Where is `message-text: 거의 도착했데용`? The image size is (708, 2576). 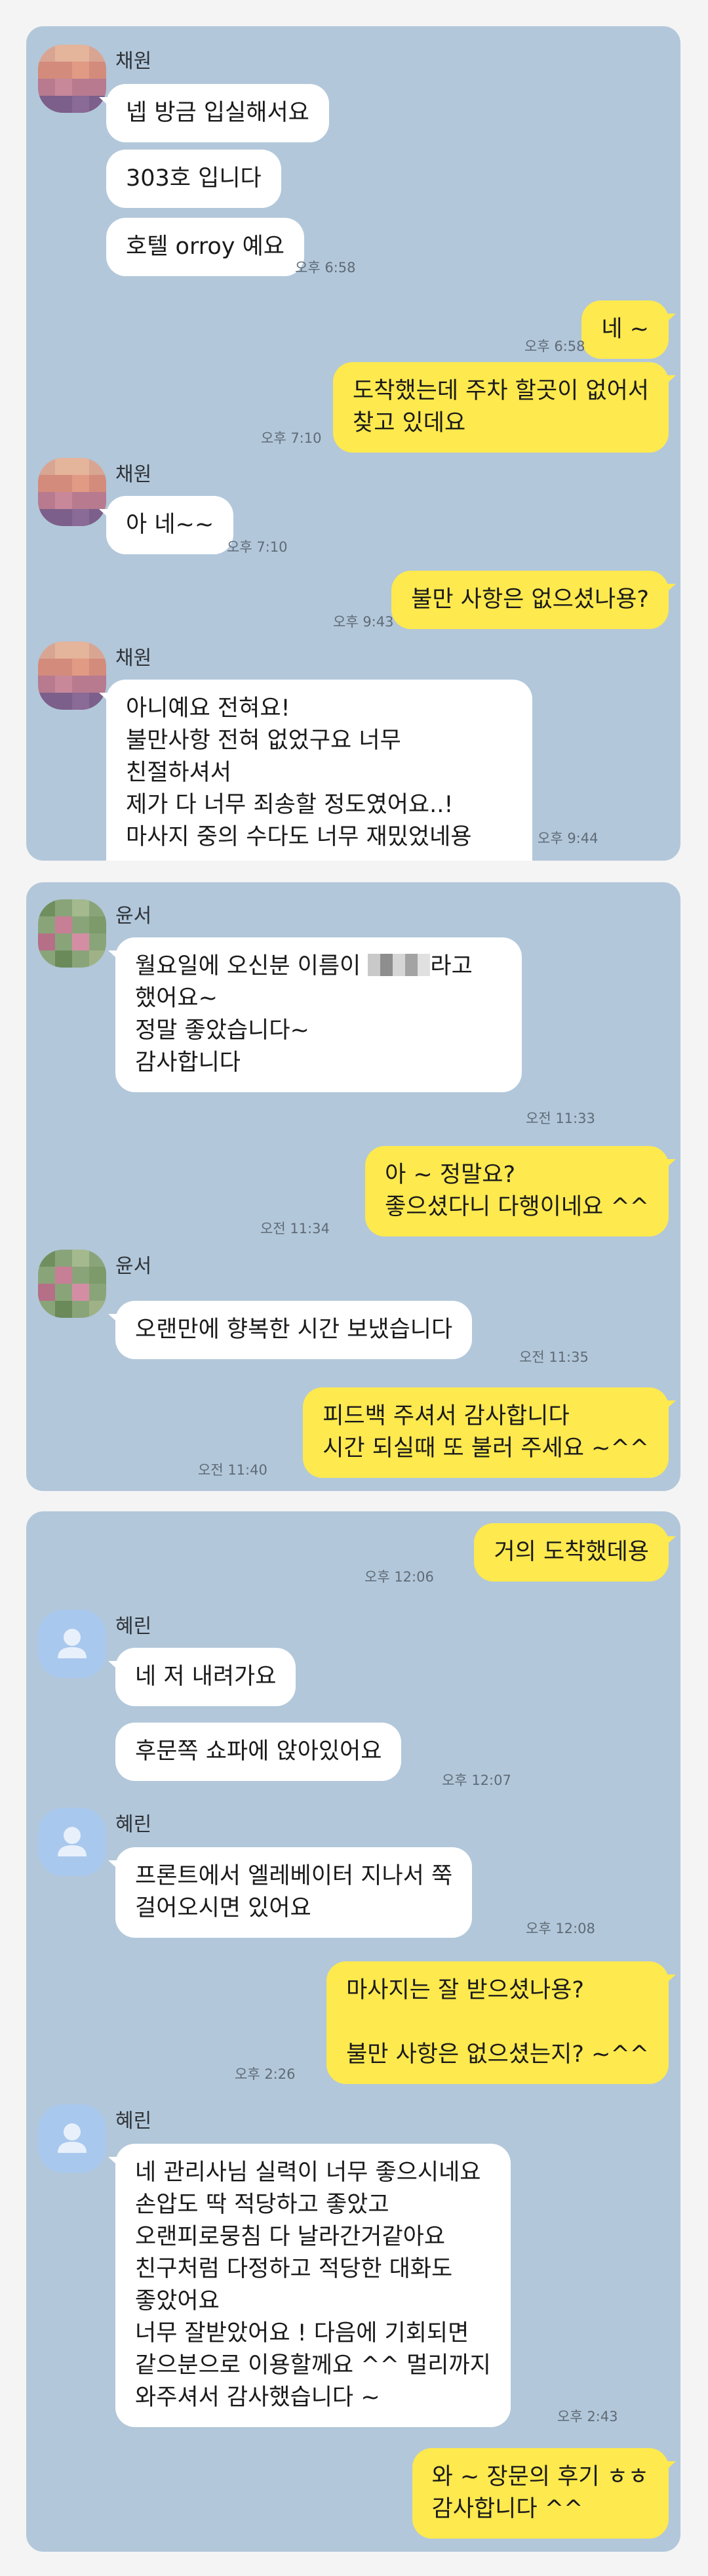
message-text: 거의 도착했데용 is located at coordinates (571, 1552).